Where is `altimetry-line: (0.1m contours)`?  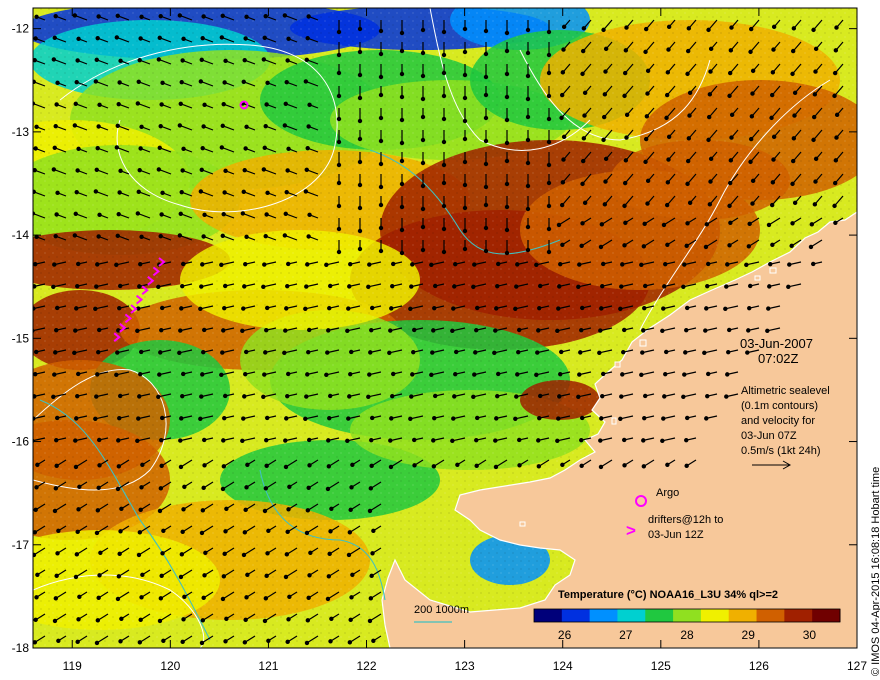 altimetry-line: (0.1m contours) is located at coordinates (780, 406).